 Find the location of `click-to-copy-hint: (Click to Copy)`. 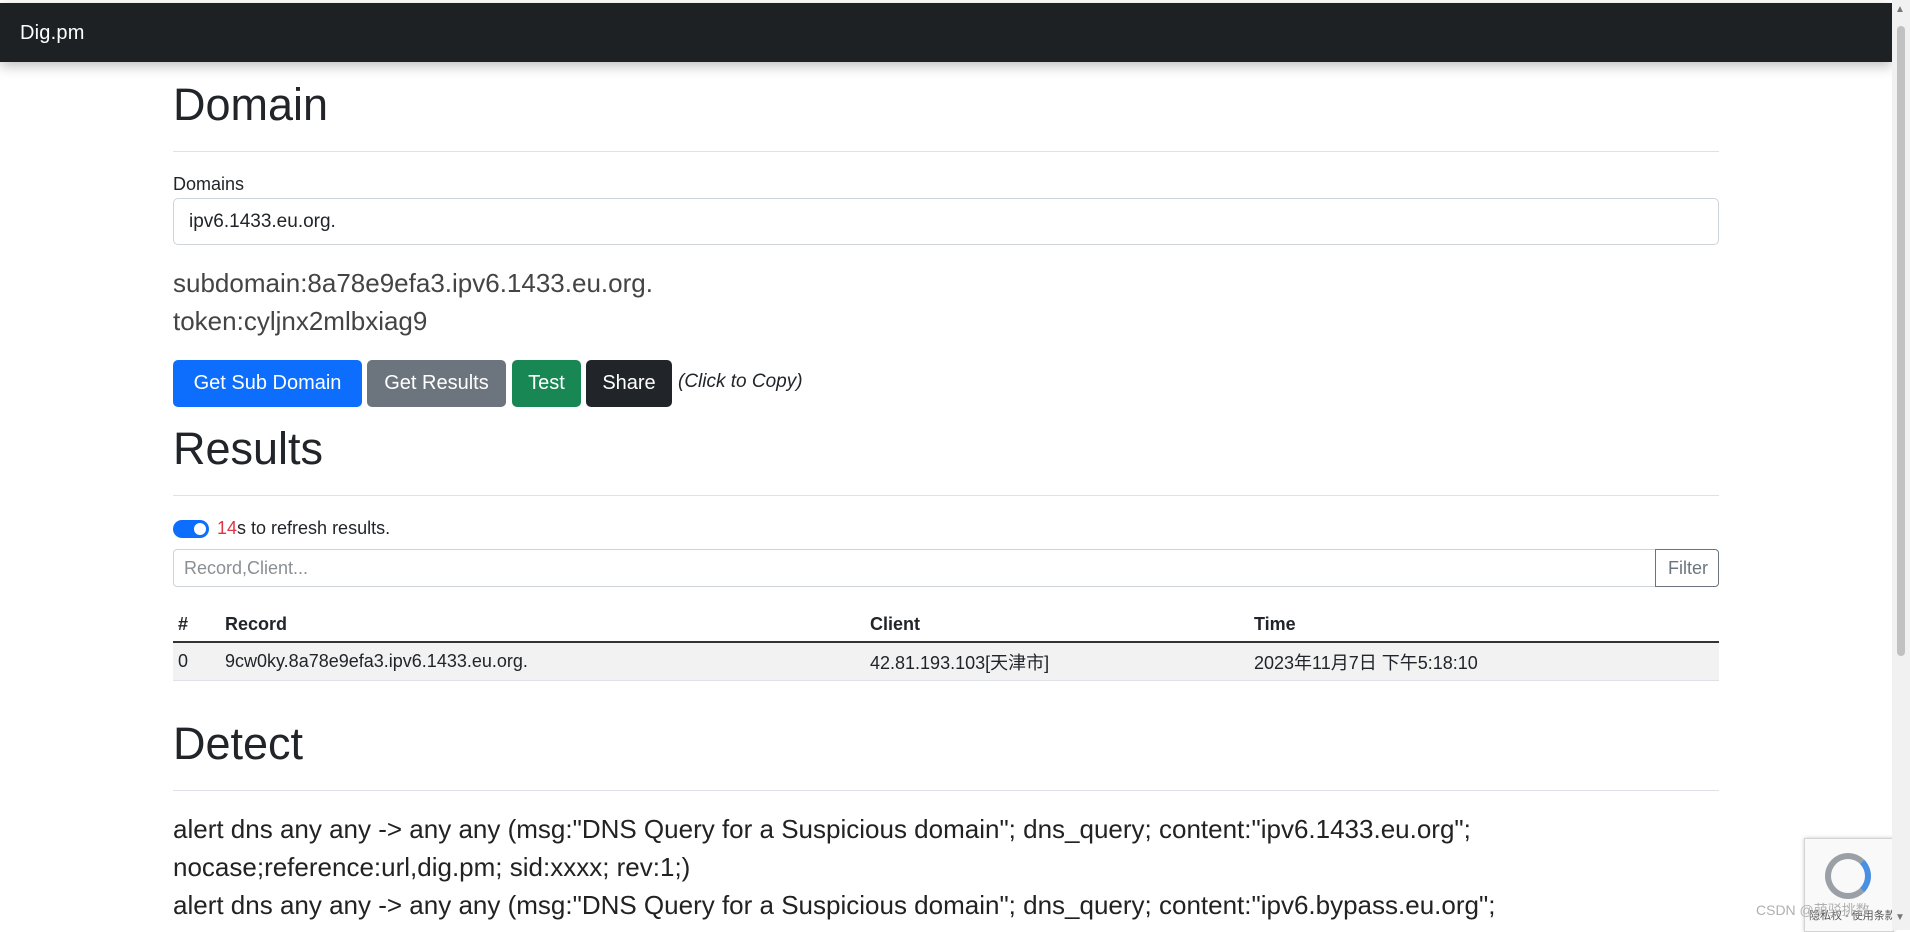

click-to-copy-hint: (Click to Copy) is located at coordinates (740, 381).